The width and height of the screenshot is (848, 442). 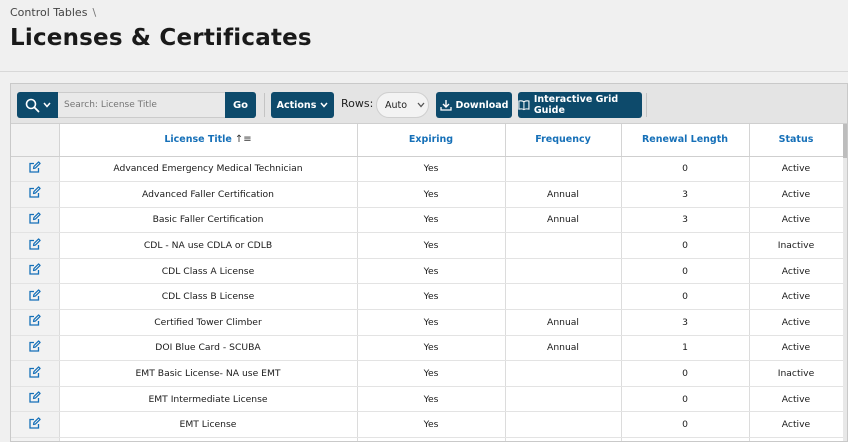 I want to click on cell-license-title: CDL - NA use CDLA or CDLB, so click(x=208, y=245).